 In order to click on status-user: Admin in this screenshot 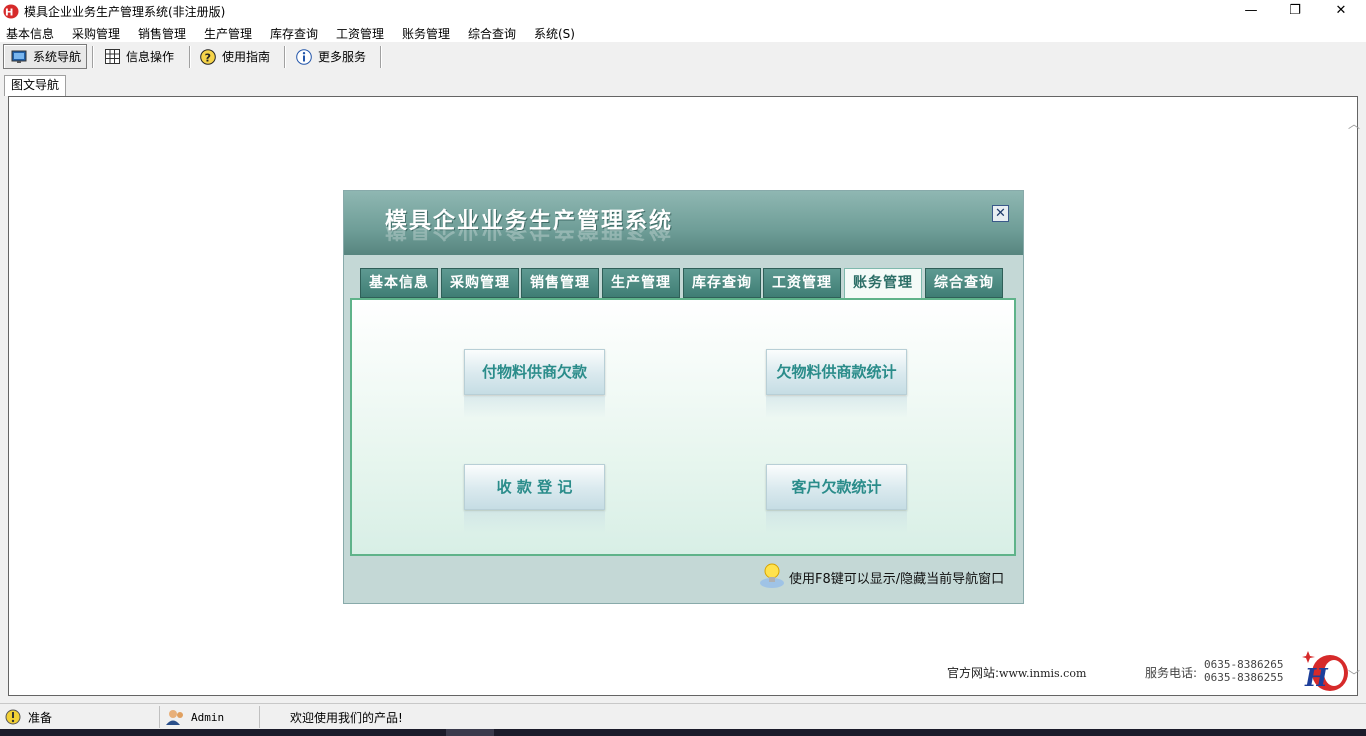, I will do `click(208, 717)`.